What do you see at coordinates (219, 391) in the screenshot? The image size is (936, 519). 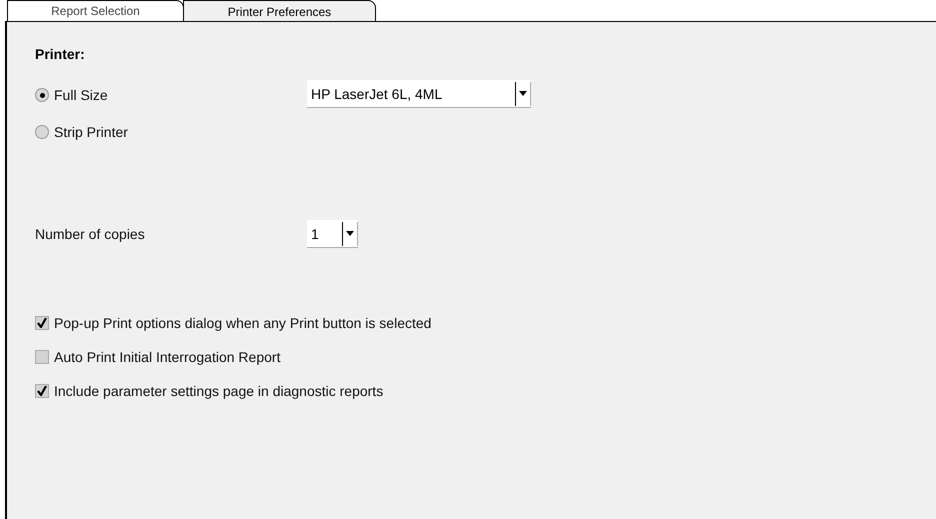 I see `checkbox-label: Include parameter settings page in diagnostic reports` at bounding box center [219, 391].